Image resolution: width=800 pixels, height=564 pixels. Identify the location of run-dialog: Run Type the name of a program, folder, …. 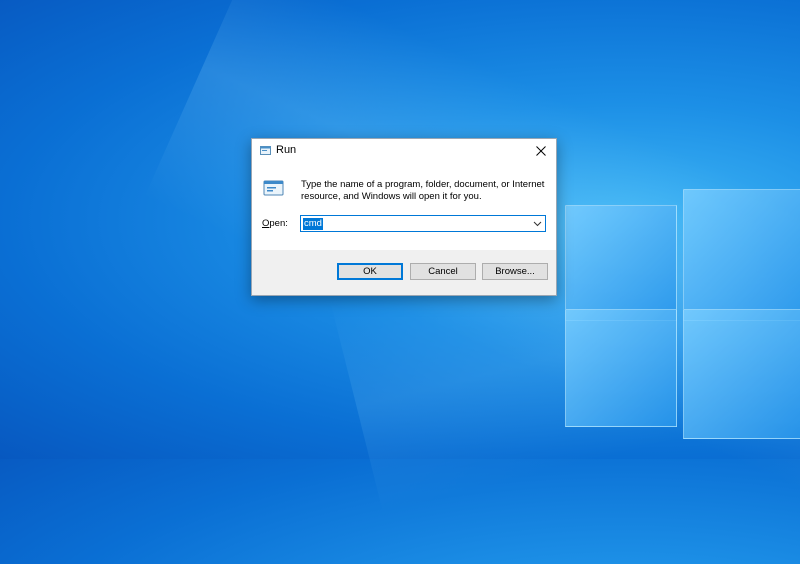
(404, 217).